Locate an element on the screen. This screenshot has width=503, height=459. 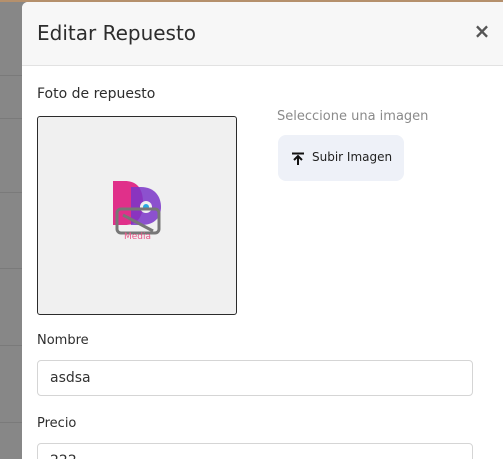
nombre-input is located at coordinates (255, 378).